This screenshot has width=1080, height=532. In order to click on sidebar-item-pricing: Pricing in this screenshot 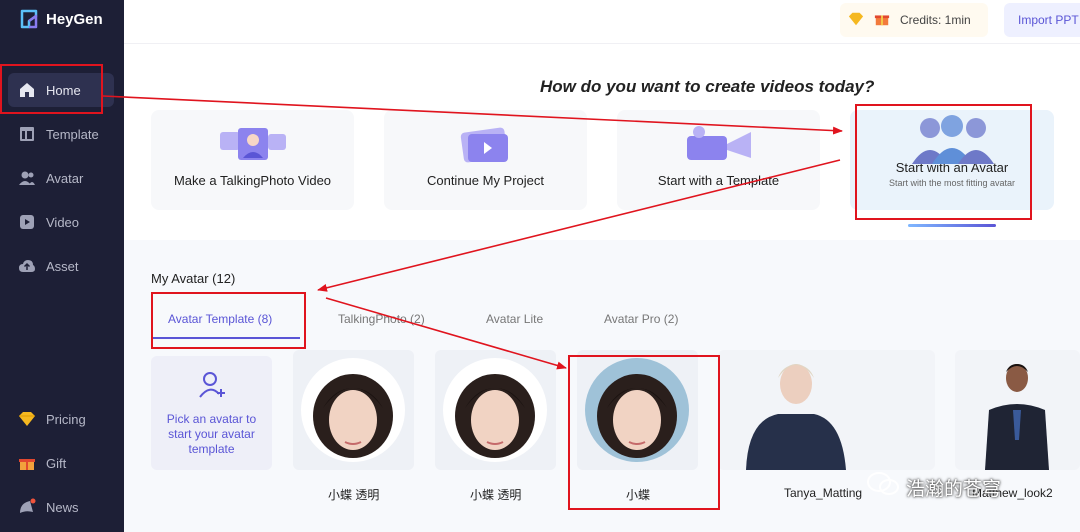, I will do `click(61, 419)`.